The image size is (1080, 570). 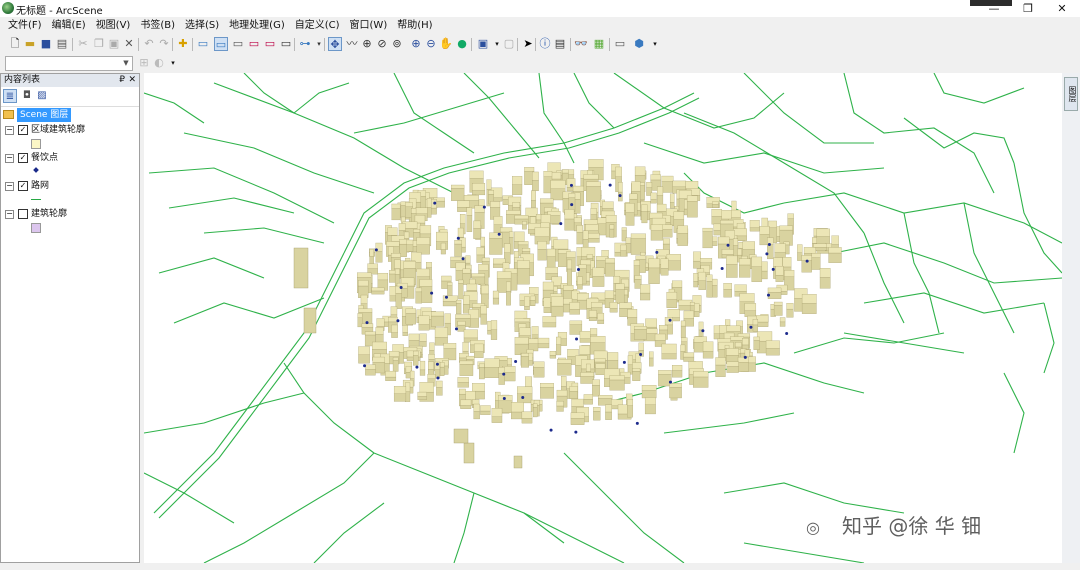 I want to click on copy-icon: ❐, so click(x=99, y=44).